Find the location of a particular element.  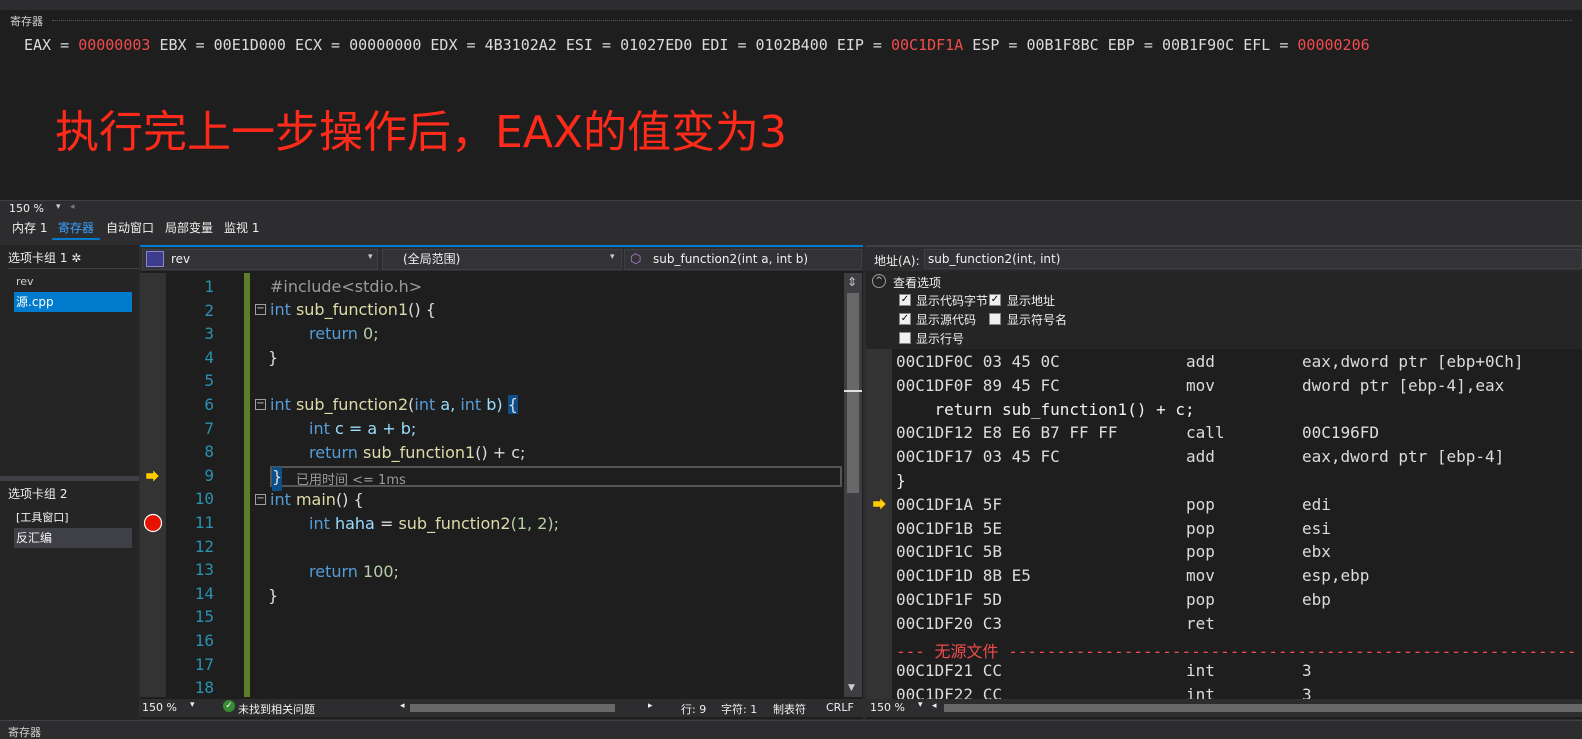

editor-vertical-scrollbar: ⇕ ▼ is located at coordinates (853, 485).